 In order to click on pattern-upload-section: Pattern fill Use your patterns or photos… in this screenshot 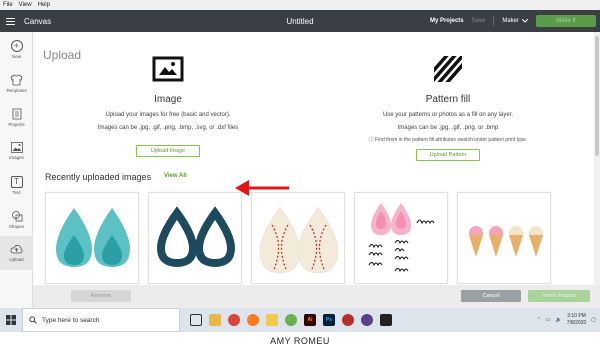, I will do `click(448, 107)`.